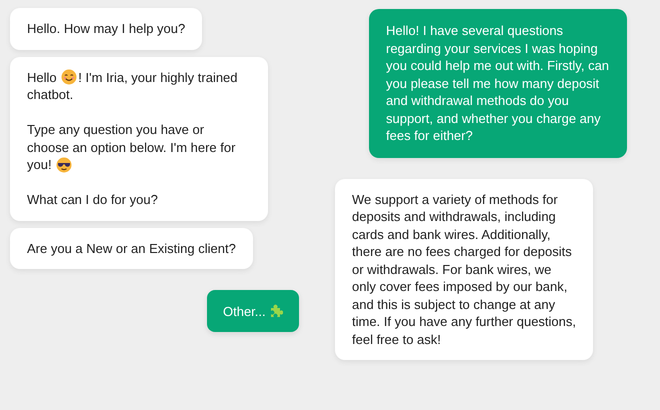 This screenshot has height=410, width=660. What do you see at coordinates (131, 248) in the screenshot?
I see `message-text: Are you a New or an Existing client?` at bounding box center [131, 248].